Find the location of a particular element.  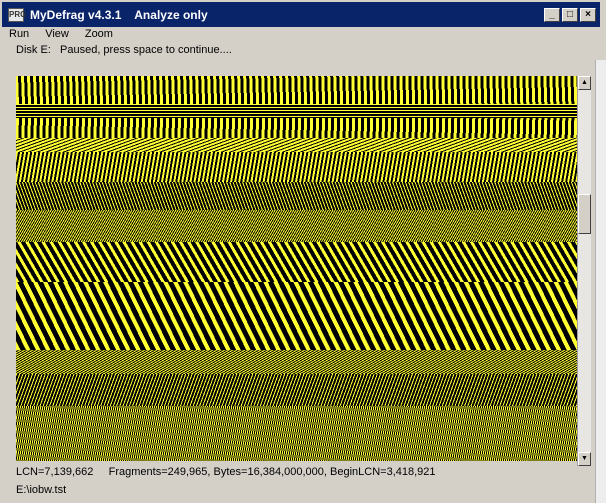

minimize-button: _ is located at coordinates (552, 15).